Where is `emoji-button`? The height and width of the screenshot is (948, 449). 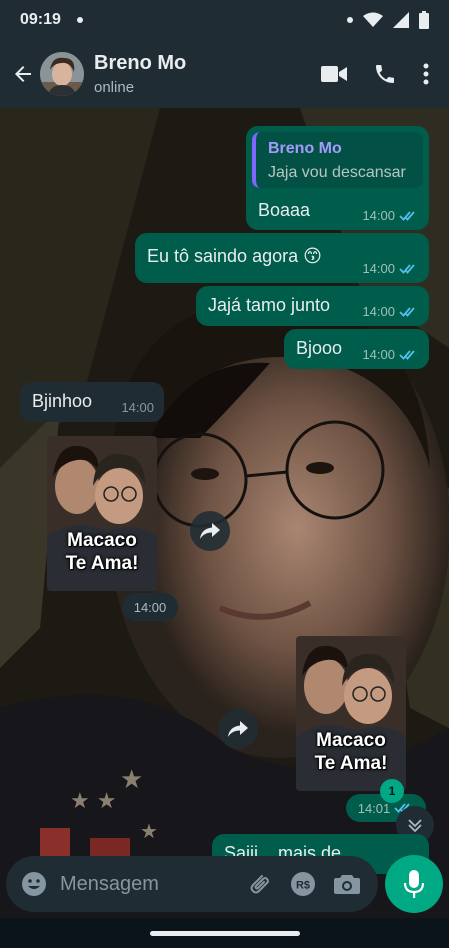
emoji-button is located at coordinates (34, 884).